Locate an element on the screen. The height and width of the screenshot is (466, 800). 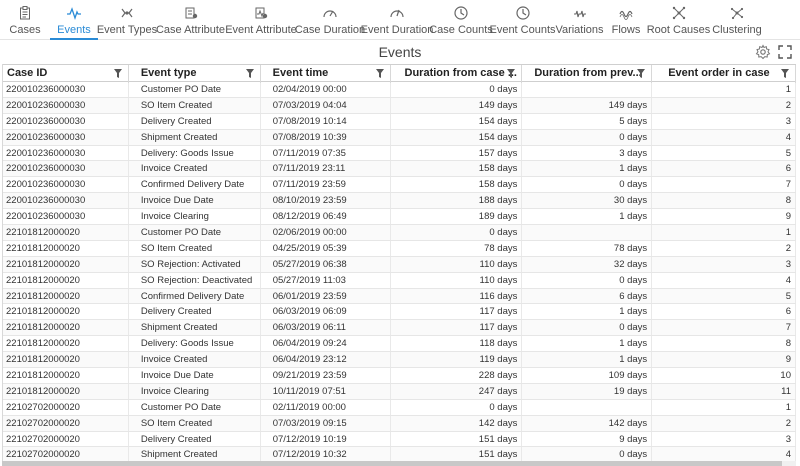
cell-event-order: 4 is located at coordinates (724, 280).